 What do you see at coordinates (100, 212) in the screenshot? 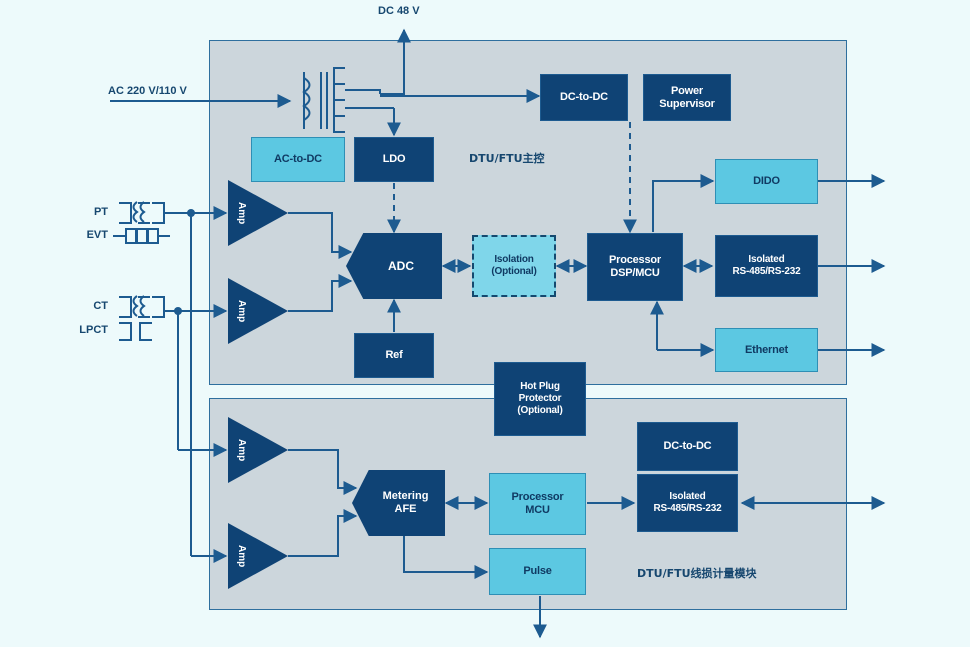
I see `label-pt: PT` at bounding box center [100, 212].